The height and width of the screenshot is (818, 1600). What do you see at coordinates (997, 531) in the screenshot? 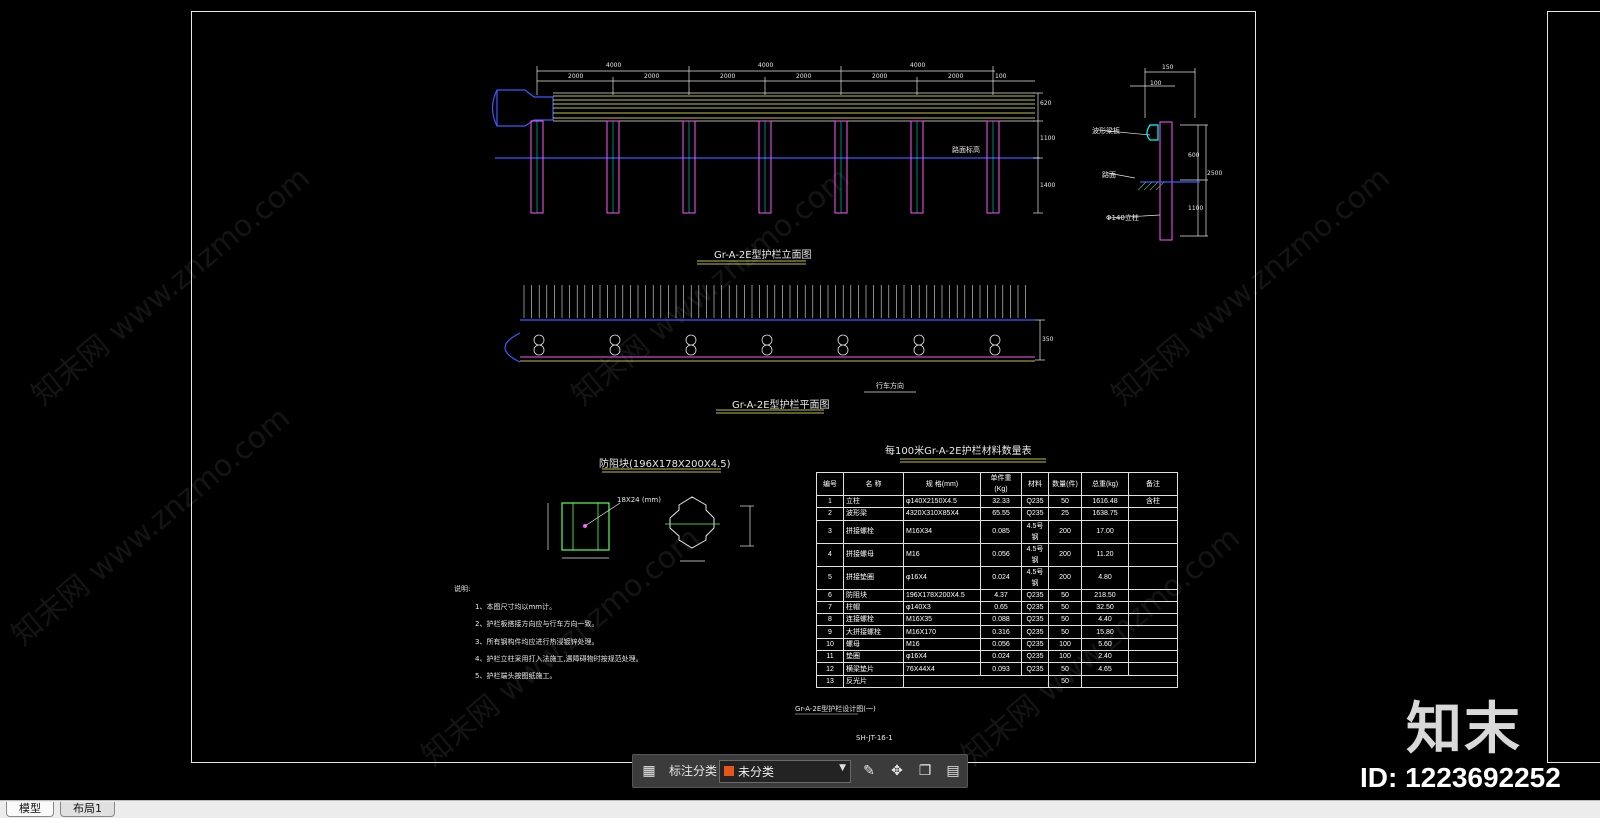
I see `table-row: 3 拼接螺栓 M16X34 0.085 4.5号钢 200 17.00` at bounding box center [997, 531].